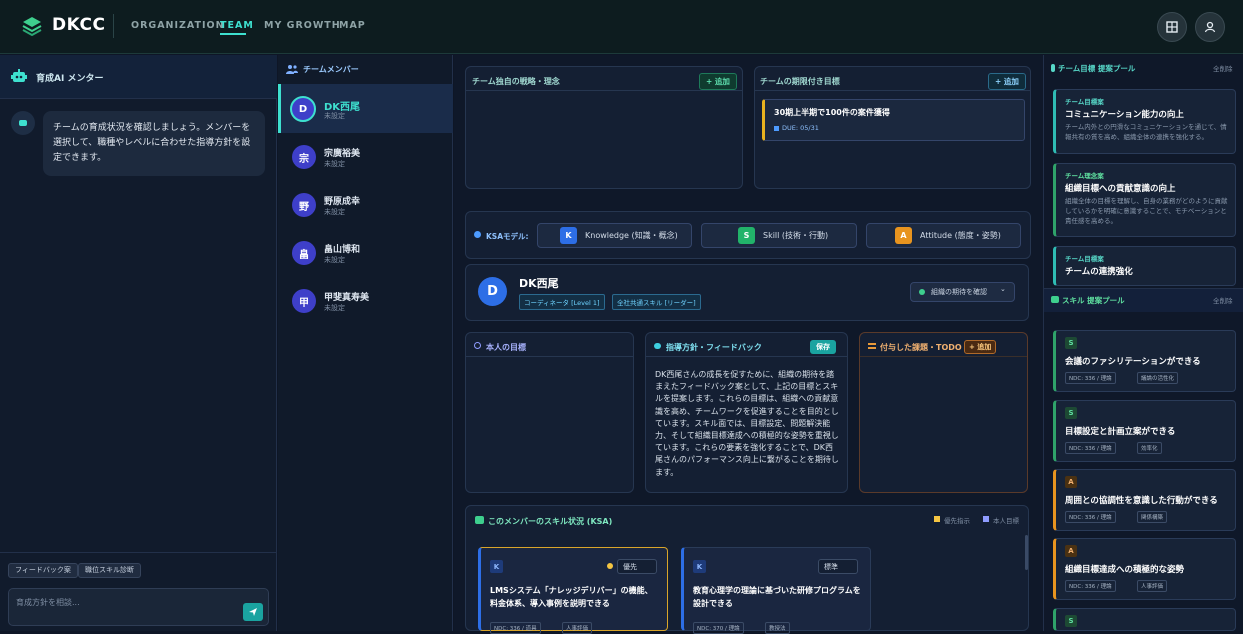 The image size is (1243, 634). I want to click on member-item: 甲甲斐真寿美 未設定, so click(365, 301).